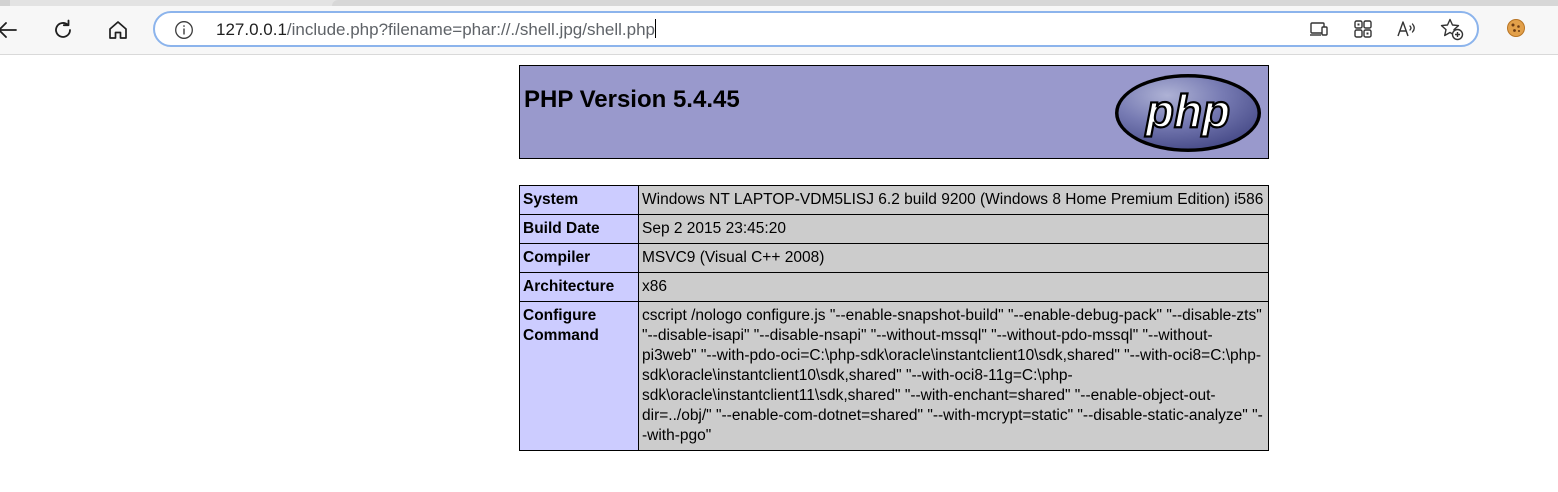 The height and width of the screenshot is (492, 1558). I want to click on cookie-icon, so click(1516, 30).